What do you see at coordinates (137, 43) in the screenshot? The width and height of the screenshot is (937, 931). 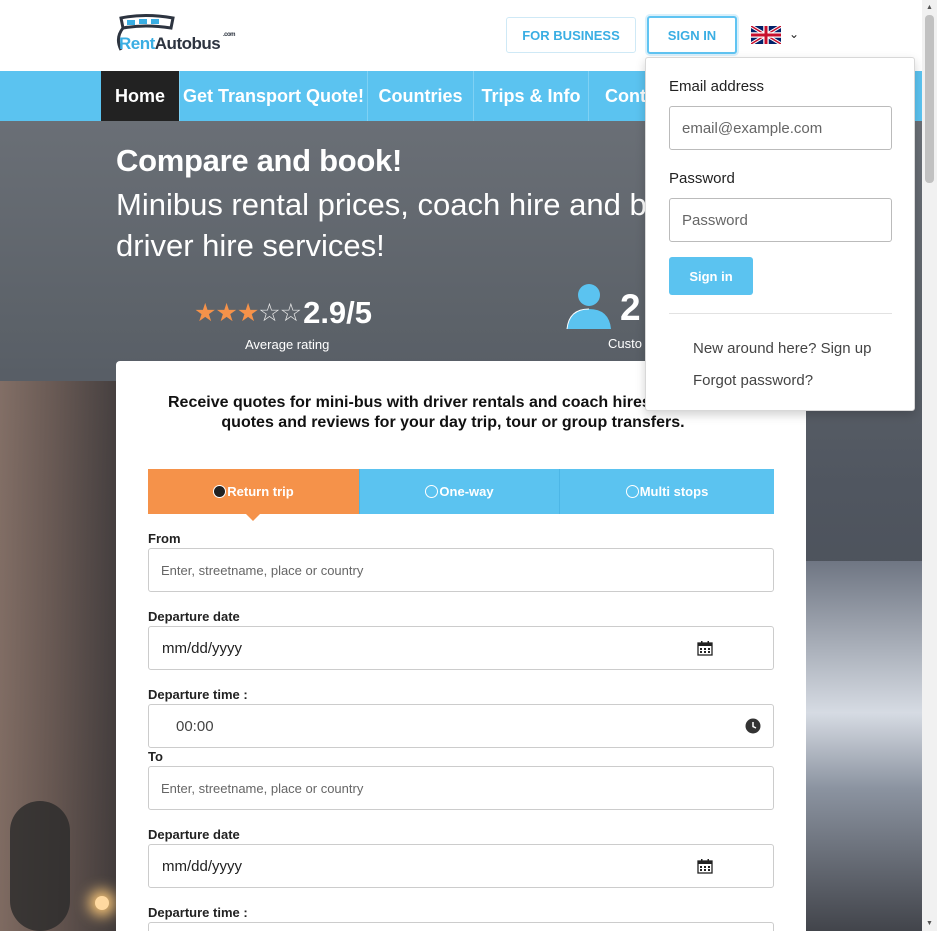 I see `logo-rent: Rent` at bounding box center [137, 43].